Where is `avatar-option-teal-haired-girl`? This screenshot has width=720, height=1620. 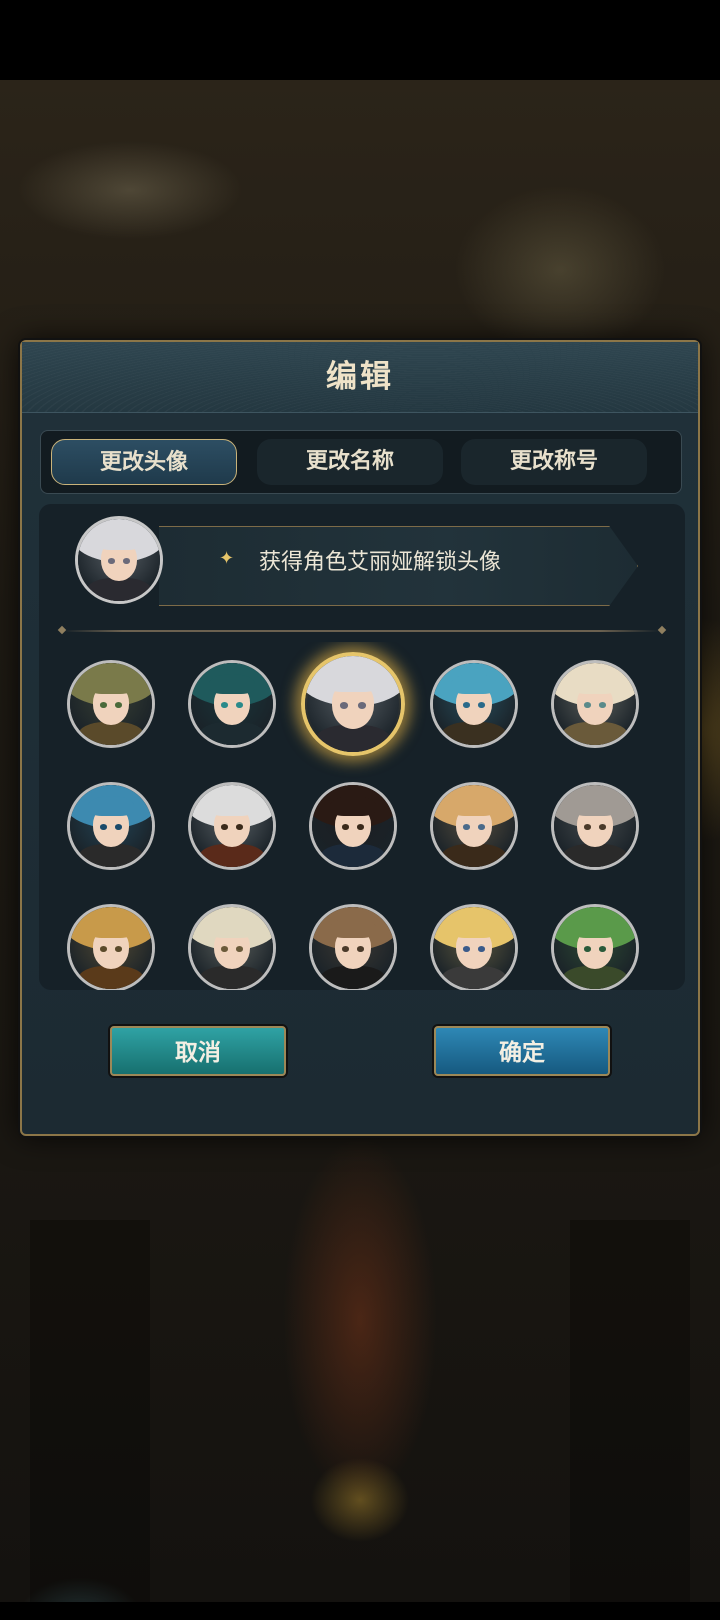
avatar-option-teal-haired-girl is located at coordinates (232, 704).